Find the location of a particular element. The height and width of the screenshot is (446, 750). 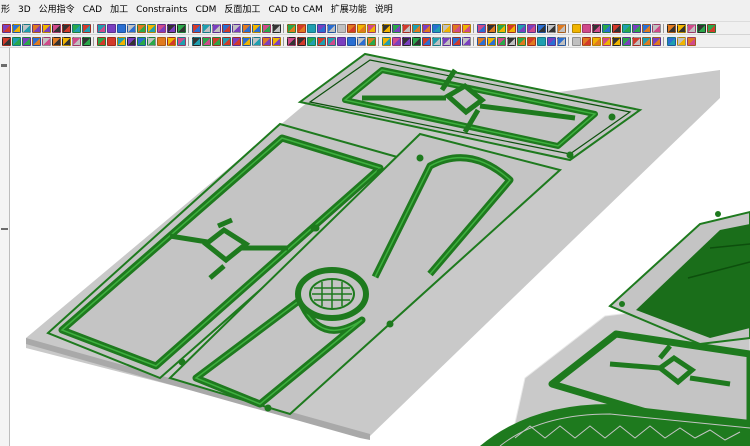

menu-item-3d: 3D is located at coordinates (24, 10).